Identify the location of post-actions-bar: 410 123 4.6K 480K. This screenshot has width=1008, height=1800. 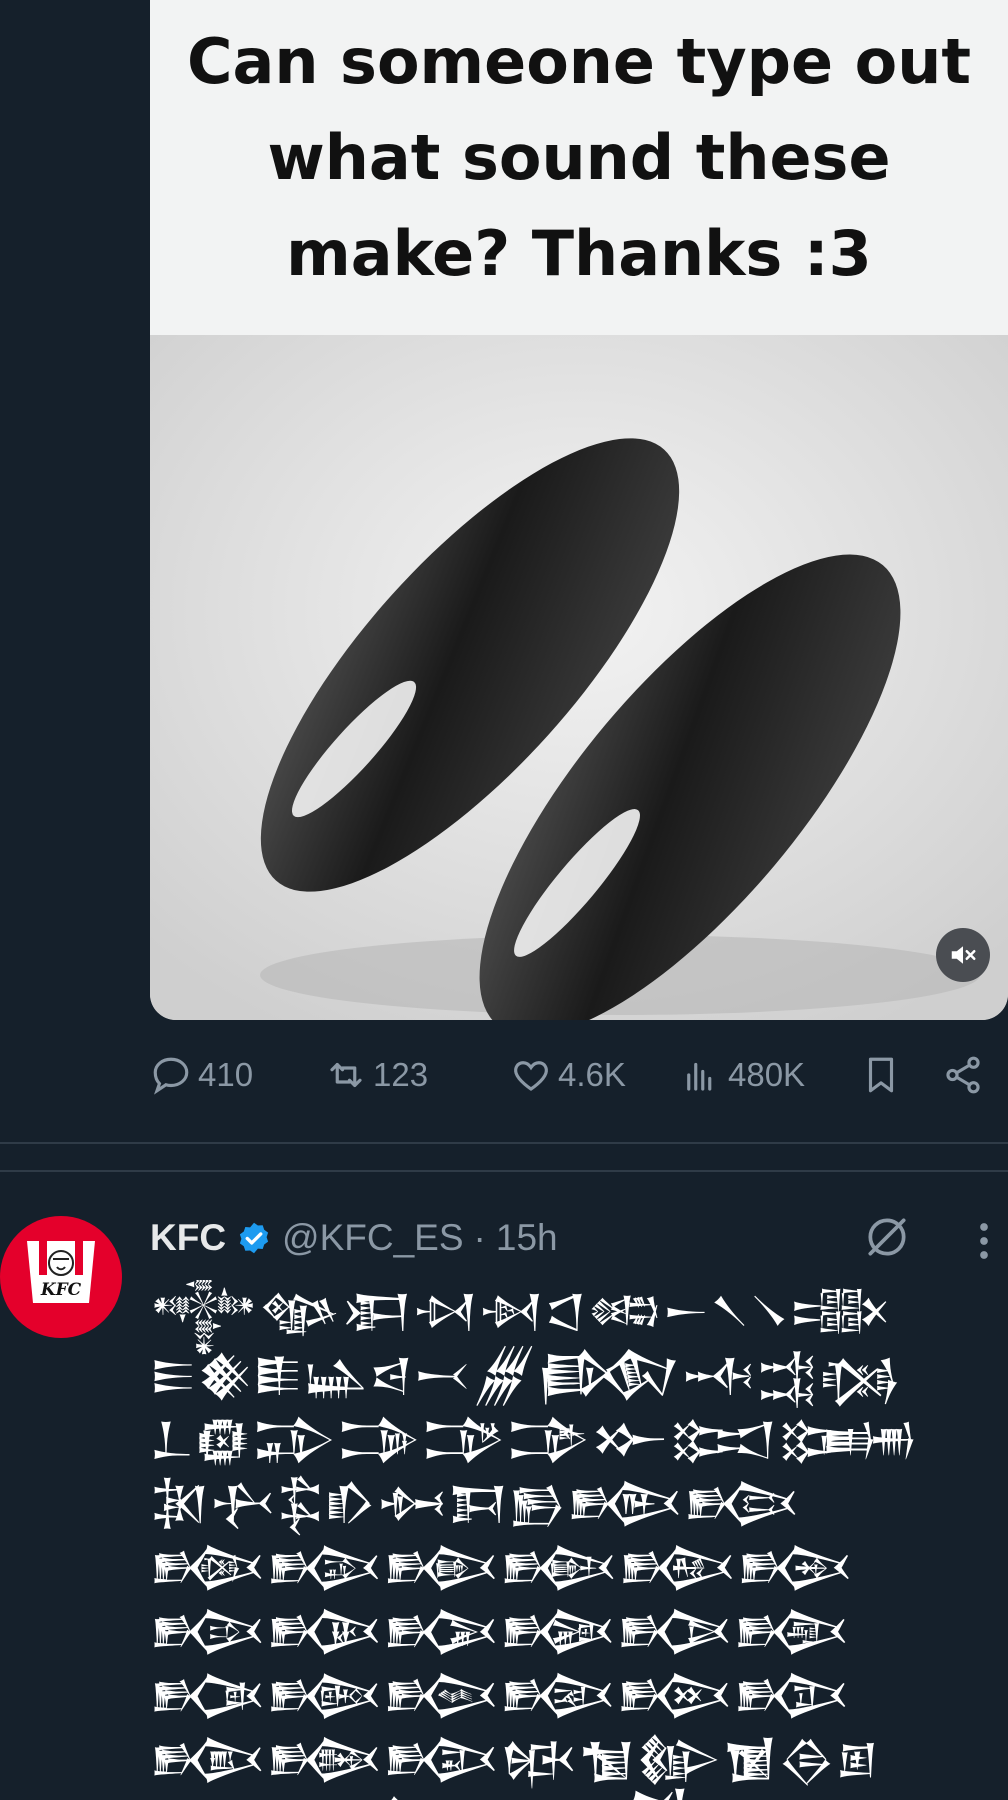
(570, 1075).